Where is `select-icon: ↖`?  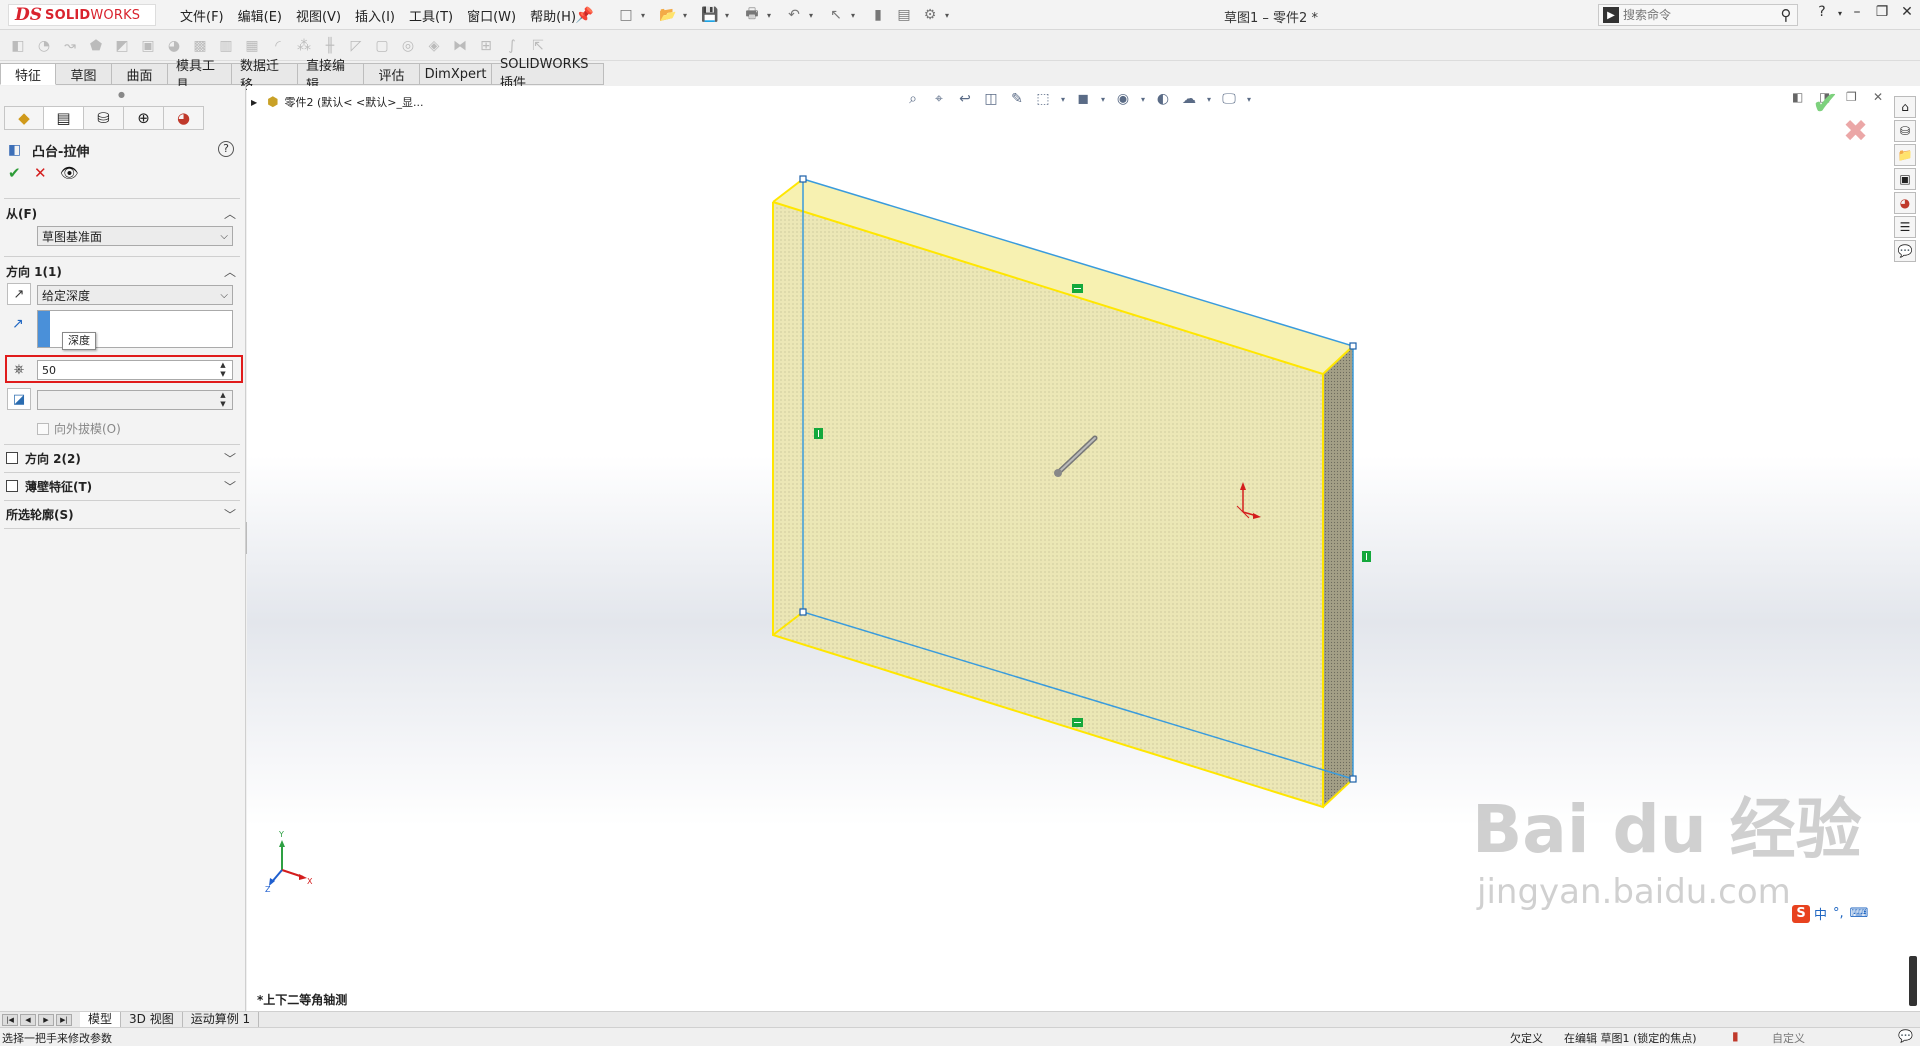 select-icon: ↖ is located at coordinates (836, 15).